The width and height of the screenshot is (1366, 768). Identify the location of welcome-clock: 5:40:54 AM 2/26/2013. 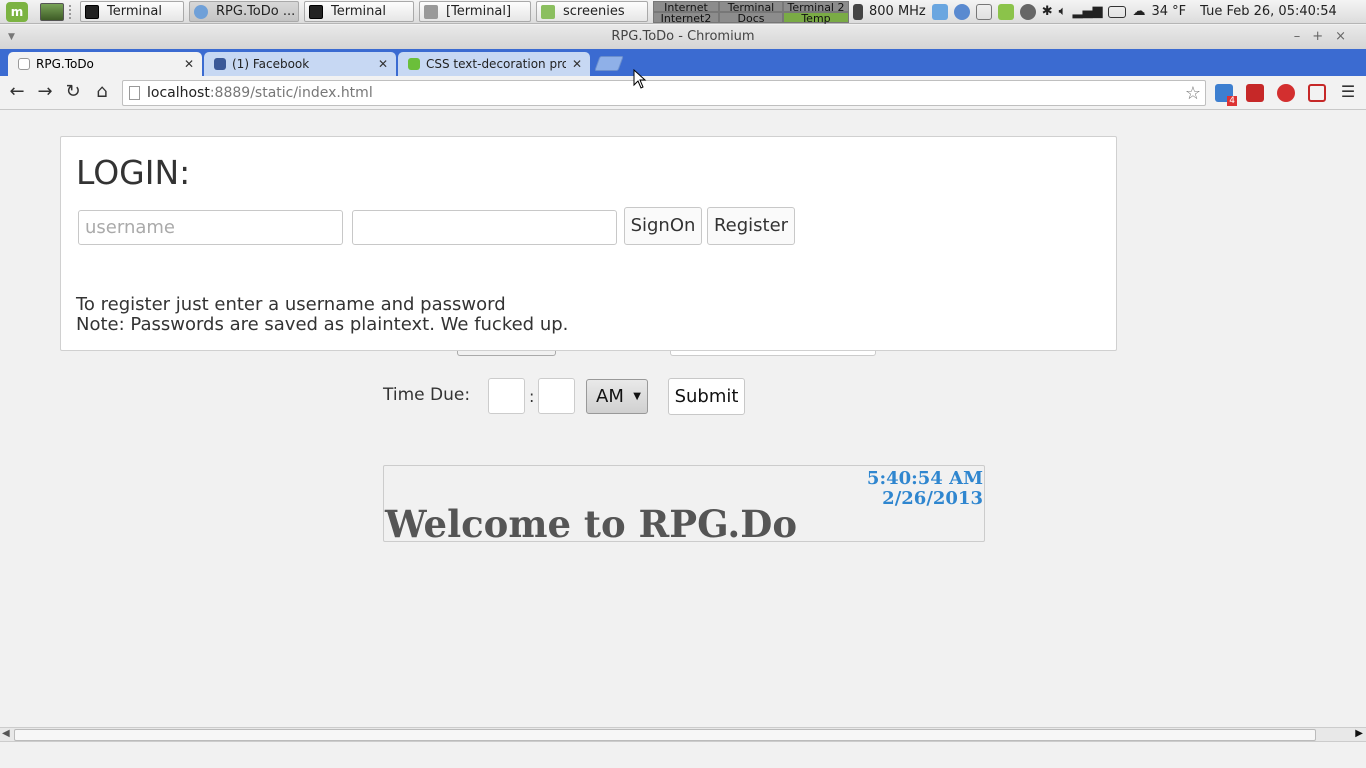
(925, 489).